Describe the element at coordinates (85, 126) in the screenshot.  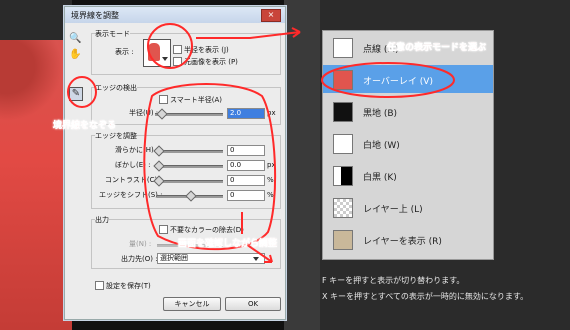
I see `annotation-trace-edge: 境界線をなぞる` at that location.